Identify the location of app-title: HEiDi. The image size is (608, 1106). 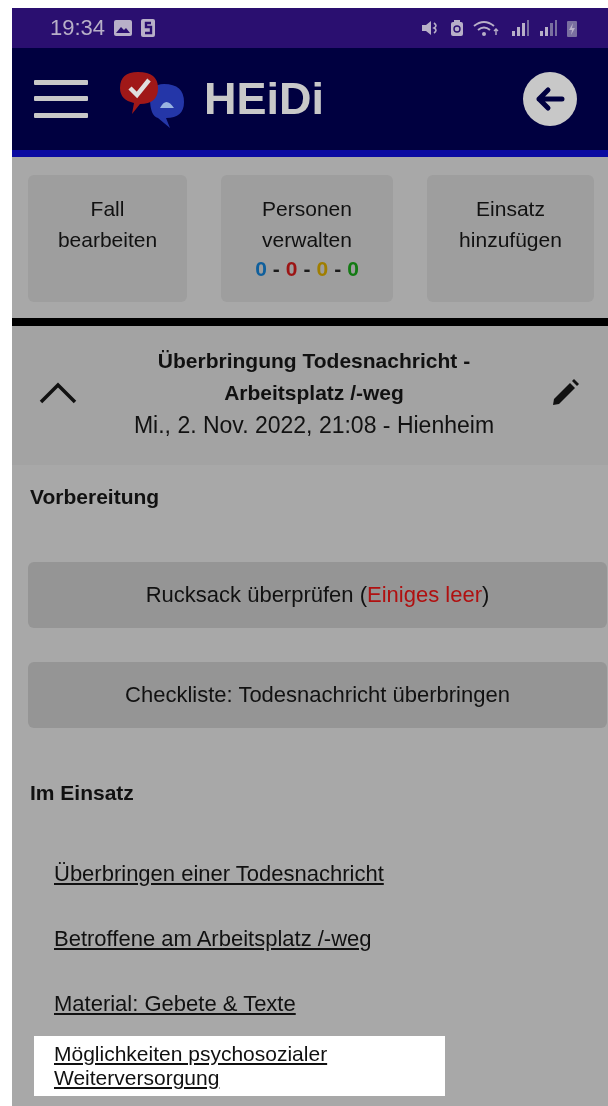
(264, 99).